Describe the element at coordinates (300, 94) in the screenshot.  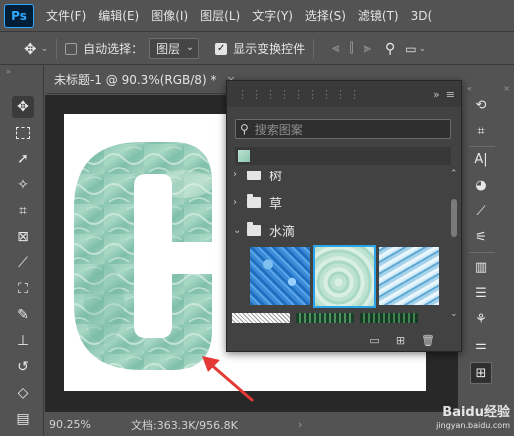
I see `panel-grip-icon: ⋮⋮⋮⋮⋮⋮⋮⋮⋮` at that location.